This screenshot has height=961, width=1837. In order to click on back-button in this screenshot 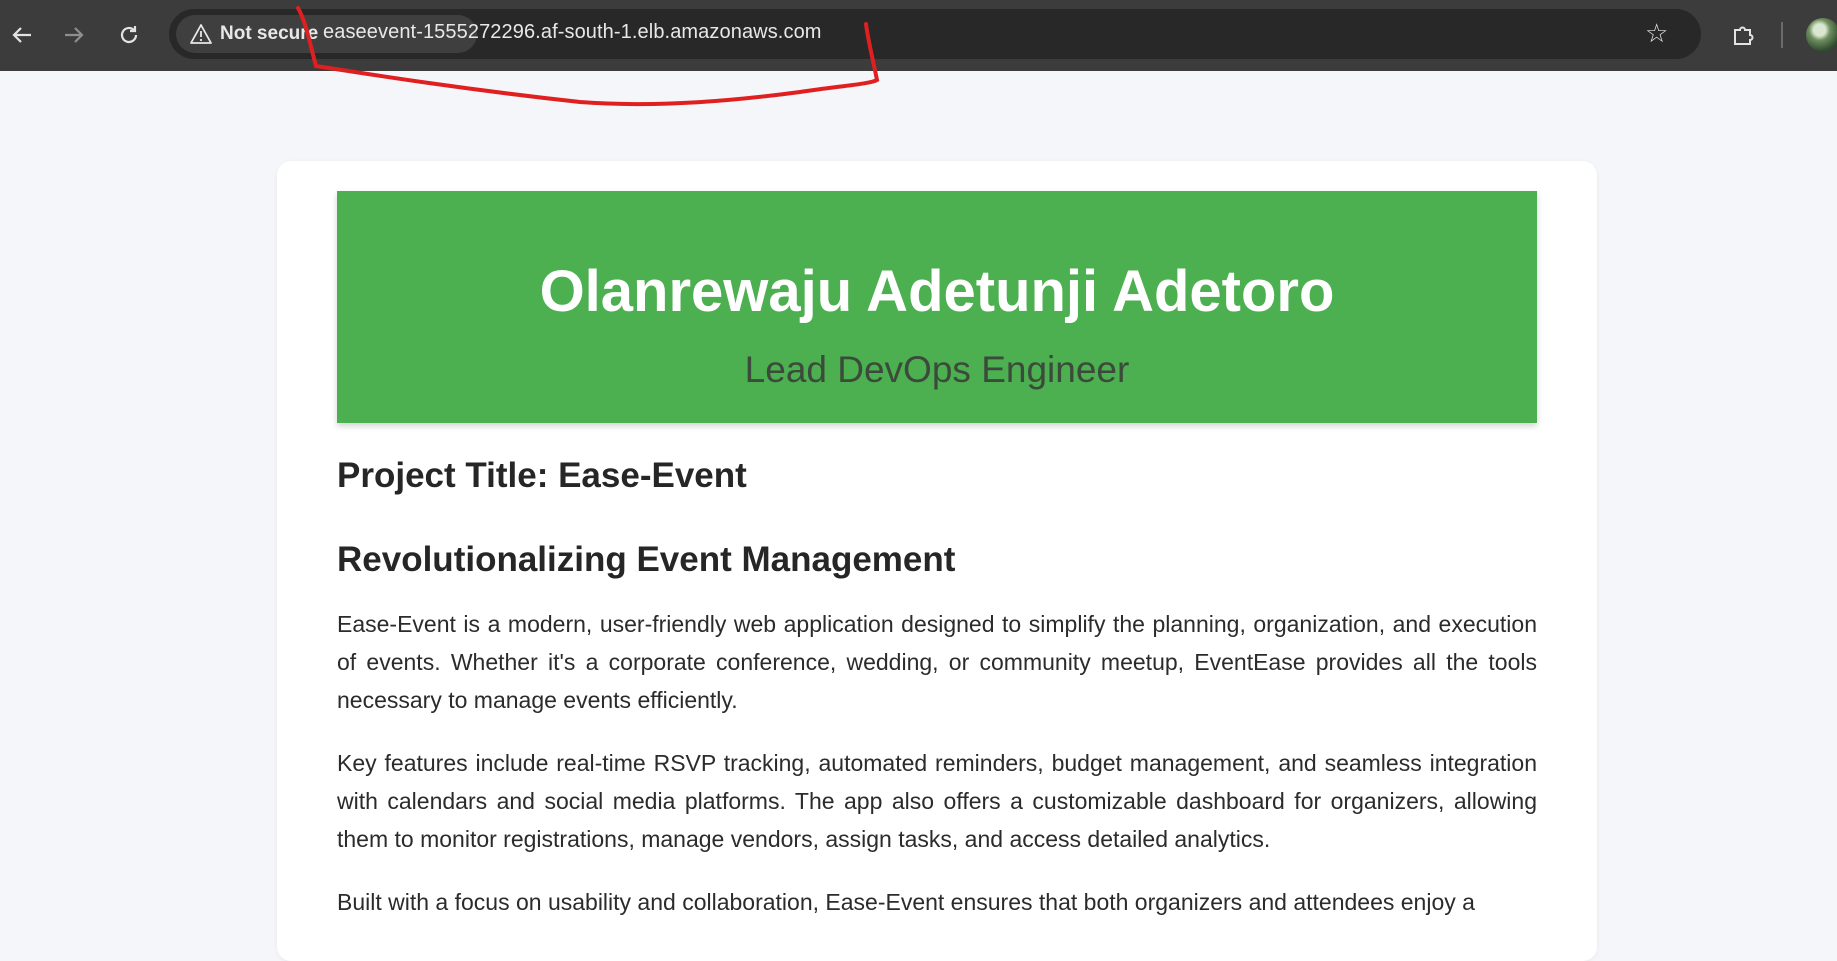, I will do `click(22, 35)`.